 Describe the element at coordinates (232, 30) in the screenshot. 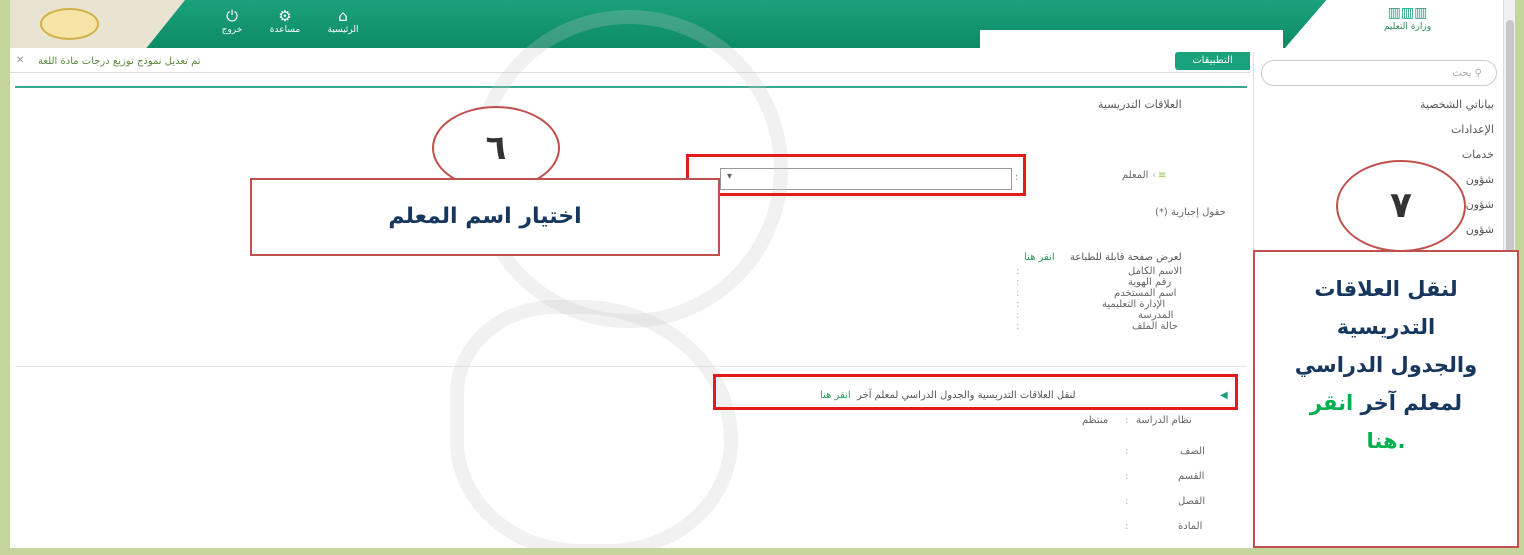

I see `logout-label: خروج` at that location.